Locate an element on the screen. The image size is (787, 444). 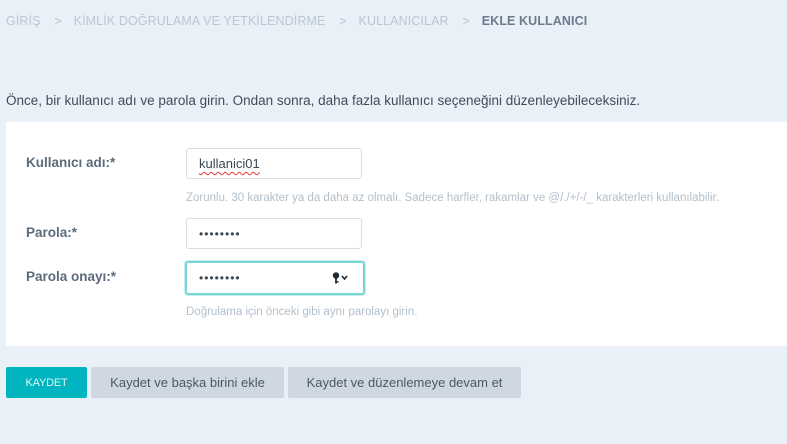
username-value: kullanici01 is located at coordinates (229, 163).